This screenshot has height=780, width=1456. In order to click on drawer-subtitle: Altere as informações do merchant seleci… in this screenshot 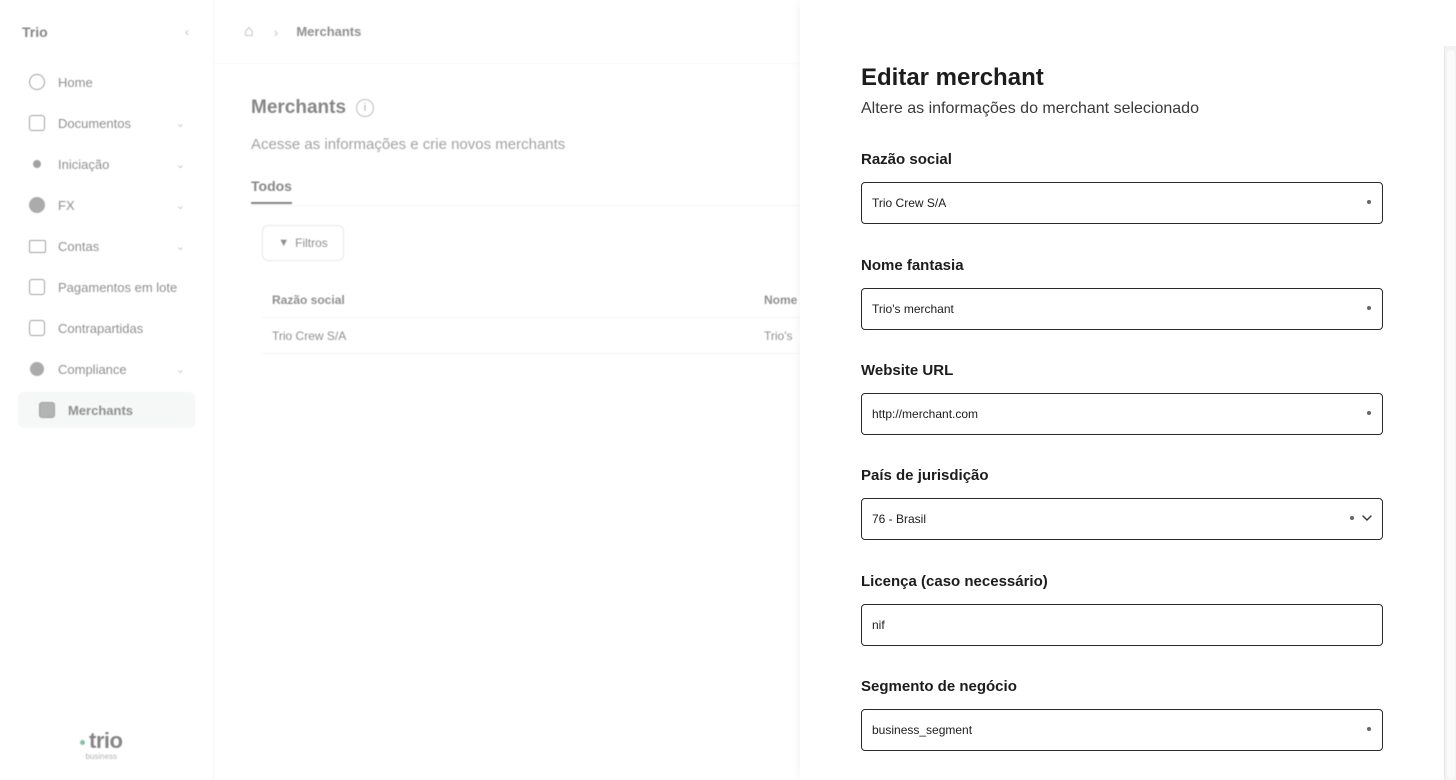, I will do `click(1030, 108)`.